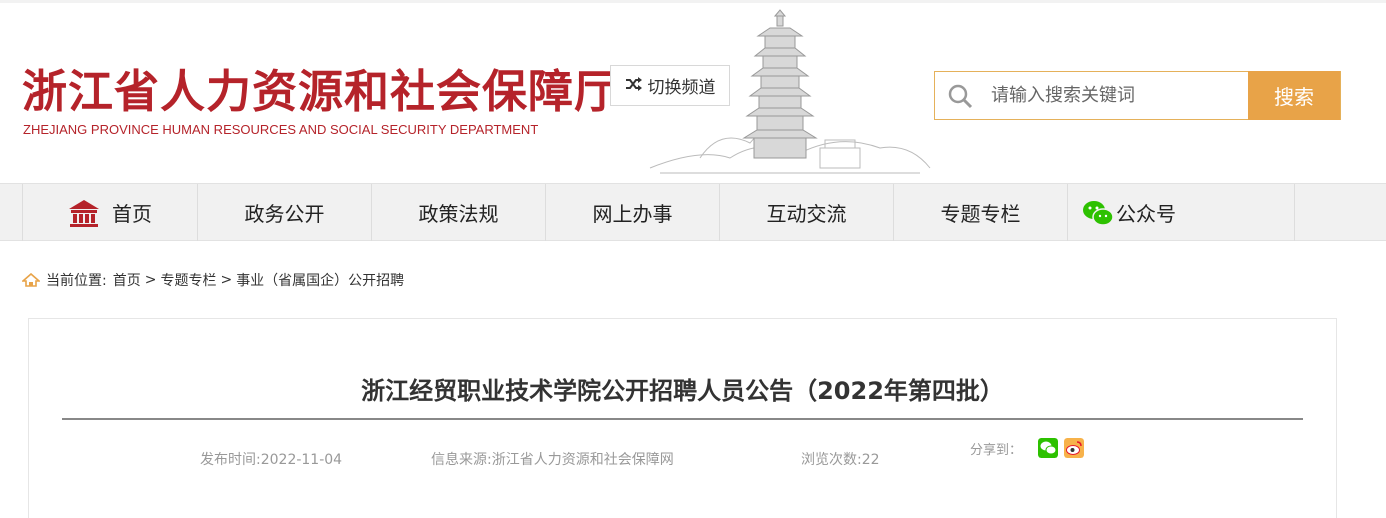 This screenshot has width=1386, height=518. I want to click on breadcrumb: 当前位置: 首页 > 专题专栏 > 事业（省属国企）公开招聘, so click(213, 280).